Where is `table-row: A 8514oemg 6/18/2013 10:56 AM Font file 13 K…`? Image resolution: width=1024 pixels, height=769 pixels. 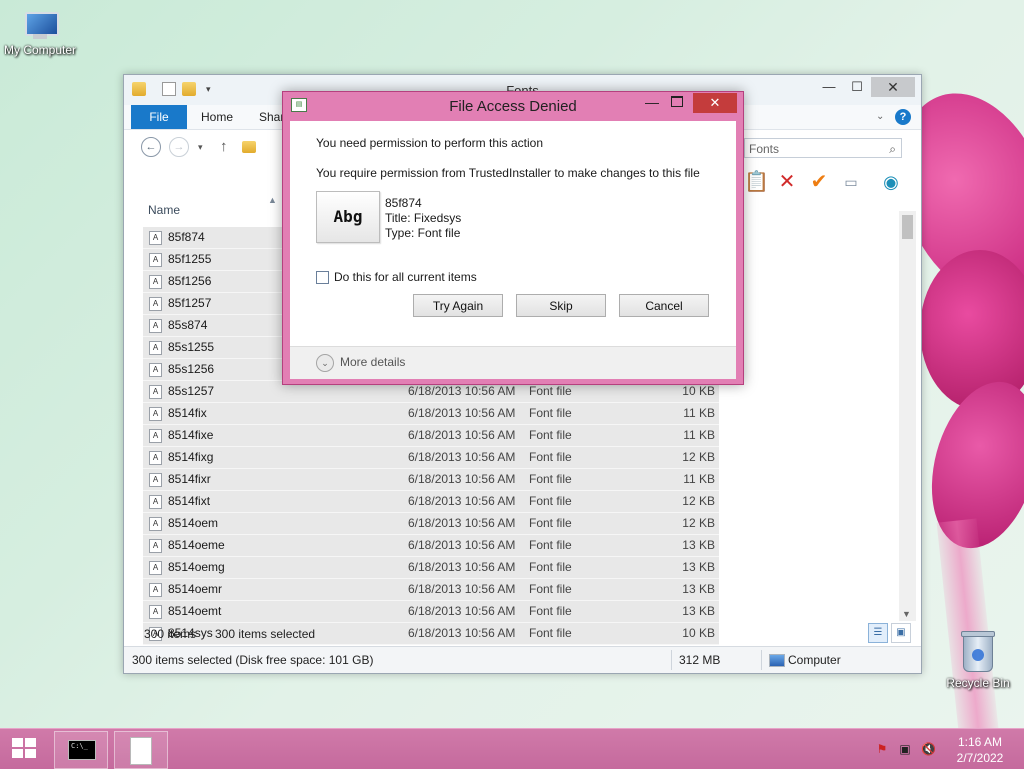 table-row: A 8514oemg 6/18/2013 10:56 AM Font file 13 K… is located at coordinates (431, 568).